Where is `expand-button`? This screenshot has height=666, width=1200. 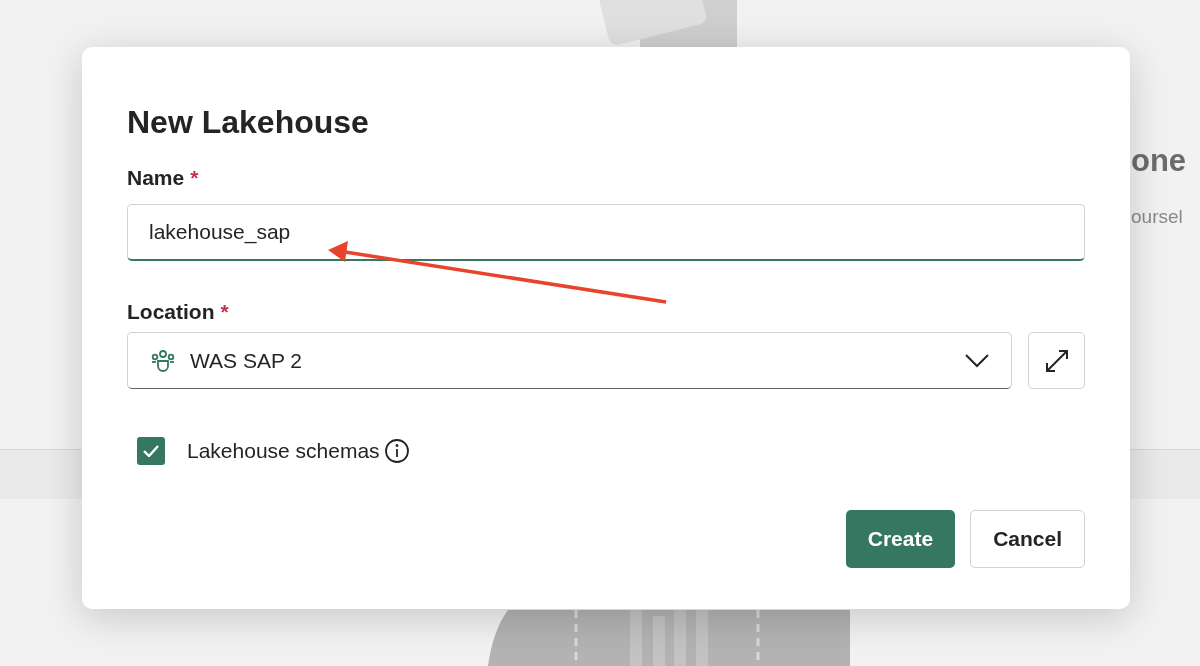 expand-button is located at coordinates (1056, 360).